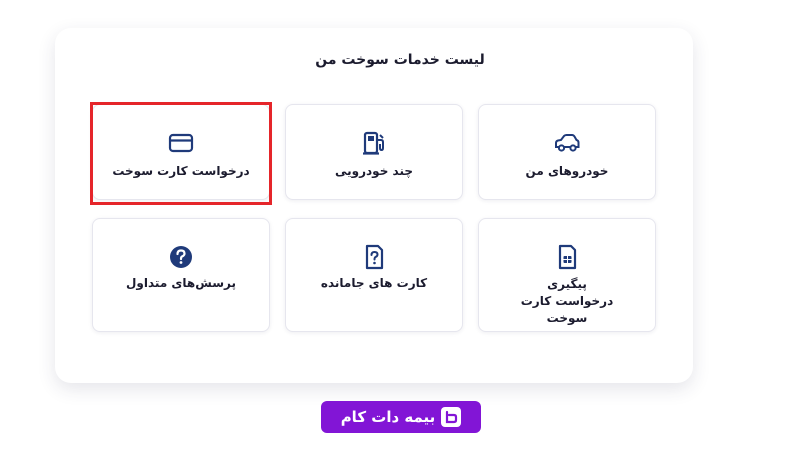 The width and height of the screenshot is (800, 450). What do you see at coordinates (181, 283) in the screenshot?
I see `card-label: پرسش‌های متداول` at bounding box center [181, 283].